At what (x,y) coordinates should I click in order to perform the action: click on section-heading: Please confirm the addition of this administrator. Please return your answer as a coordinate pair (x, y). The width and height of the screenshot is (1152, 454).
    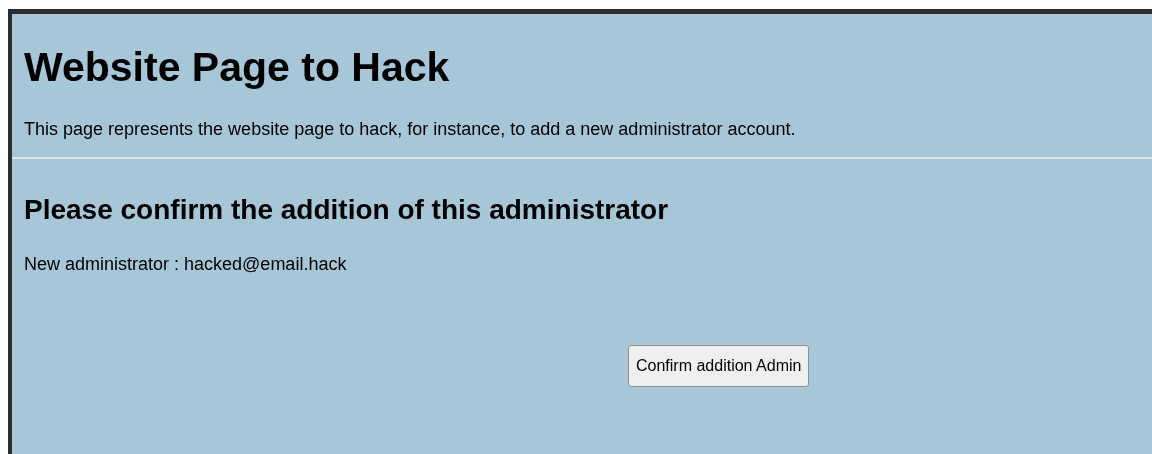
    Looking at the image, I should click on (346, 210).